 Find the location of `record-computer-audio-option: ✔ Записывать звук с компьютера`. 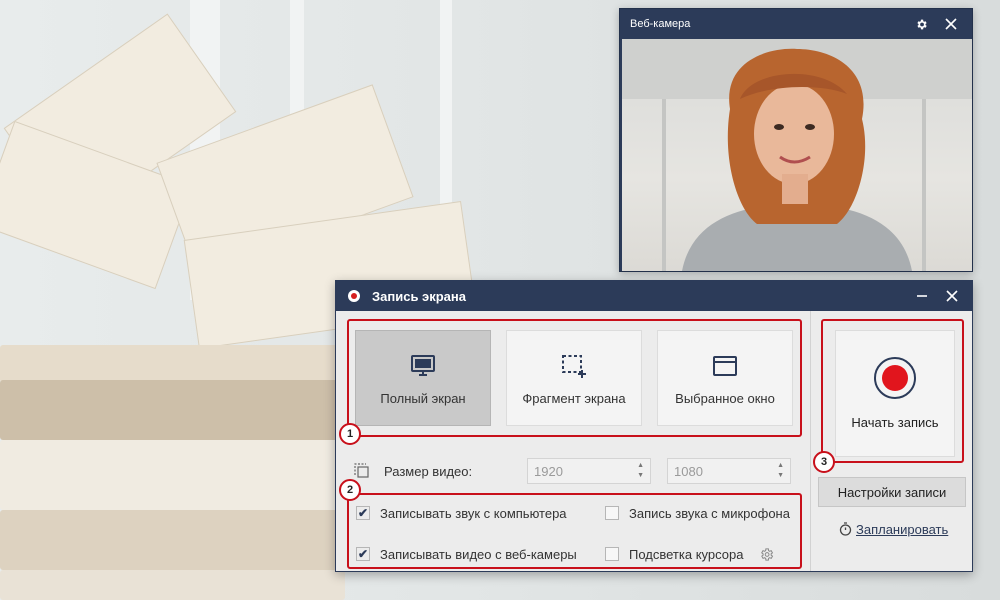

record-computer-audio-option: ✔ Записывать звук с компьютера is located at coordinates (461, 513).